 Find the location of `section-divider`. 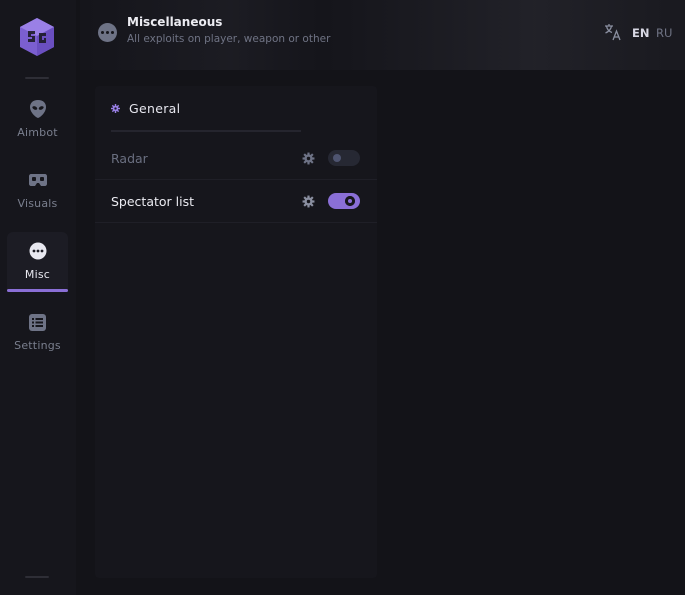

section-divider is located at coordinates (206, 131).